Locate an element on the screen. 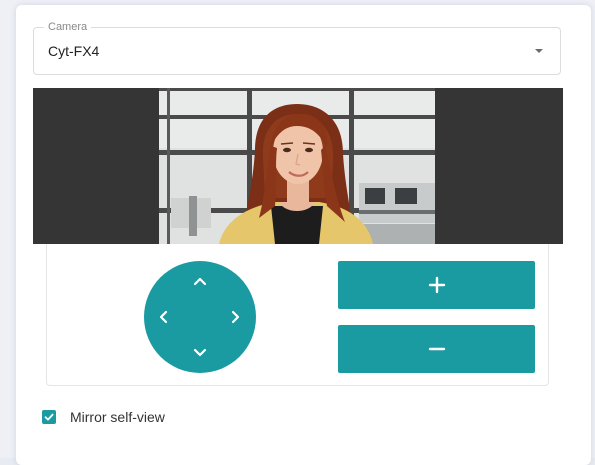 The image size is (595, 465). zoom-in-button is located at coordinates (436, 285).